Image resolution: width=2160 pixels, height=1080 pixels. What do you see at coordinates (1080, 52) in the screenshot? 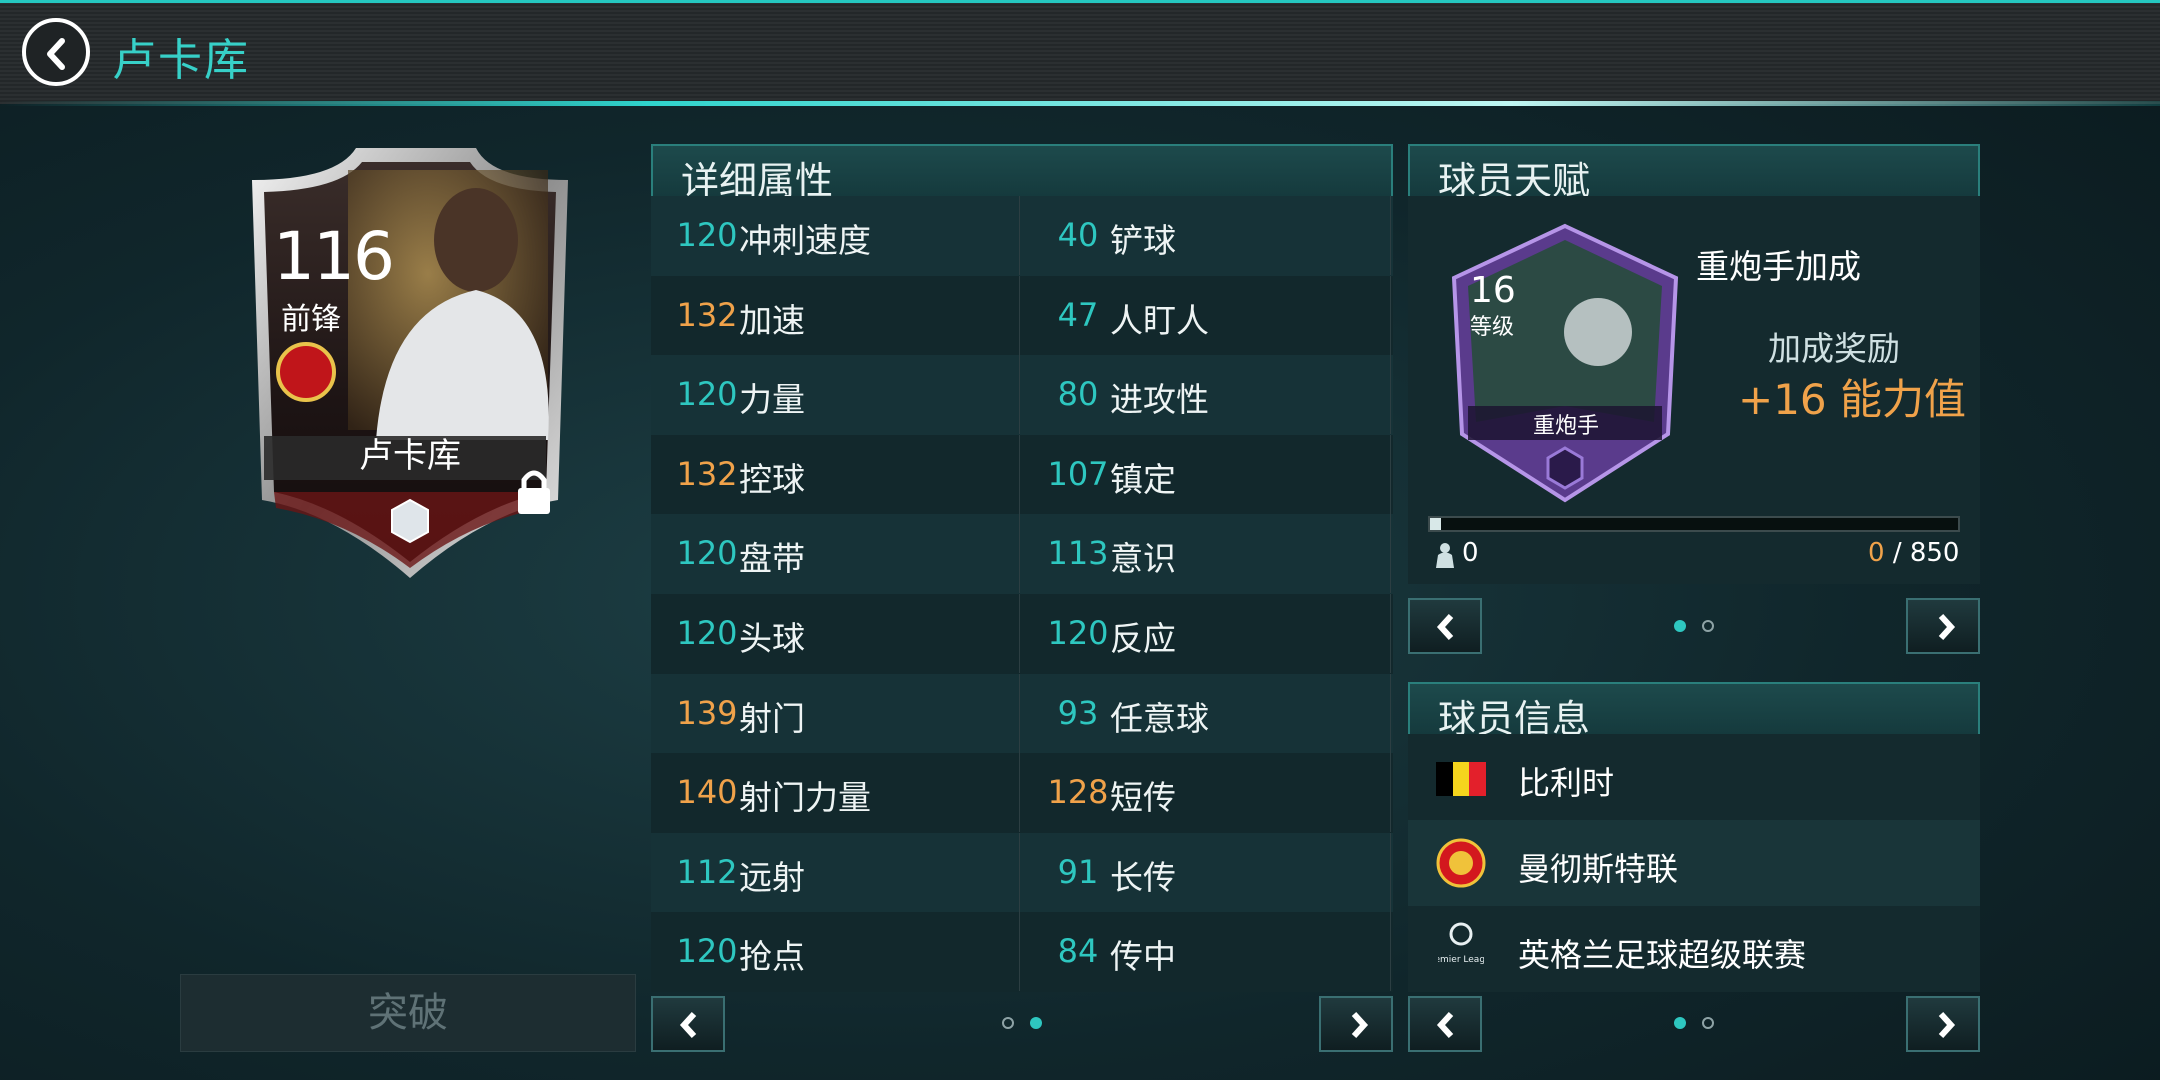
I see `top-bar` at bounding box center [1080, 52].